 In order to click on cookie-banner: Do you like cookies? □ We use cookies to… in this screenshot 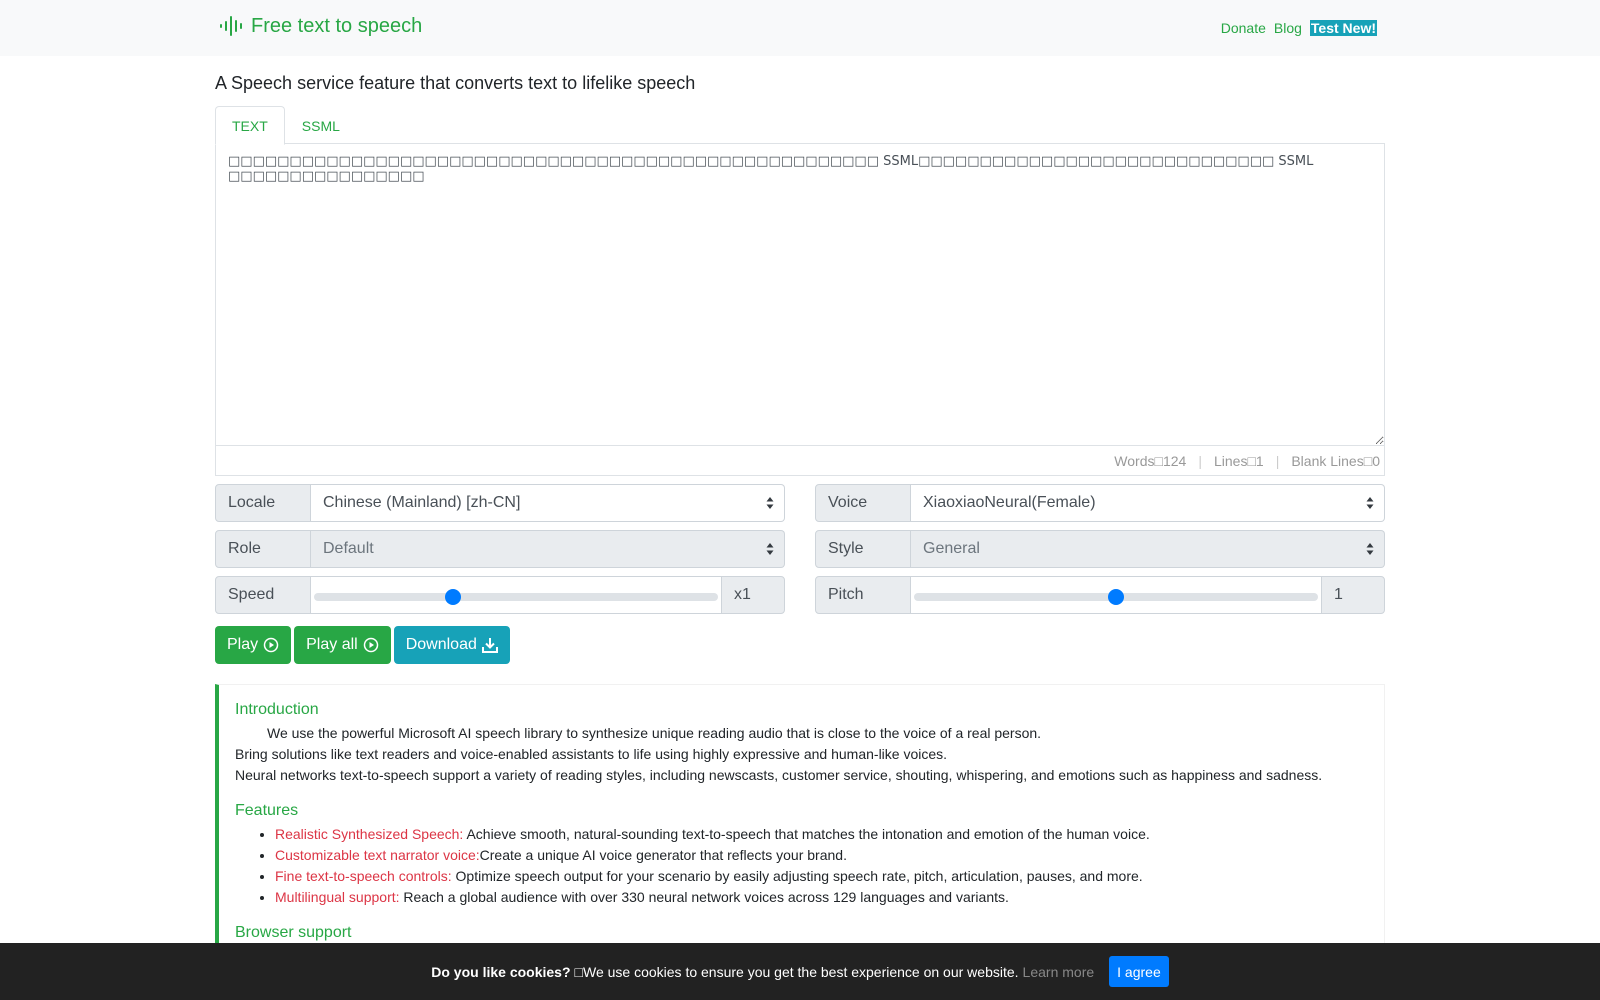, I will do `click(800, 971)`.